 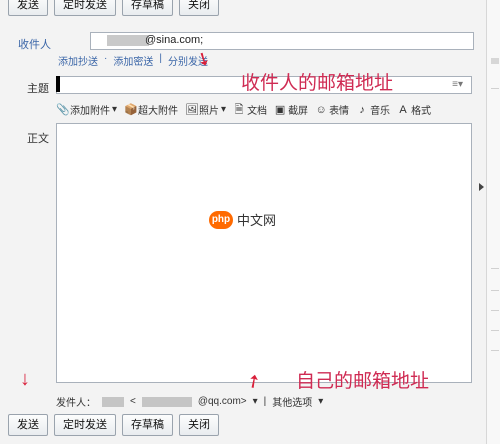 What do you see at coordinates (321, 109) in the screenshot?
I see `emoji-icon: ☺` at bounding box center [321, 109].